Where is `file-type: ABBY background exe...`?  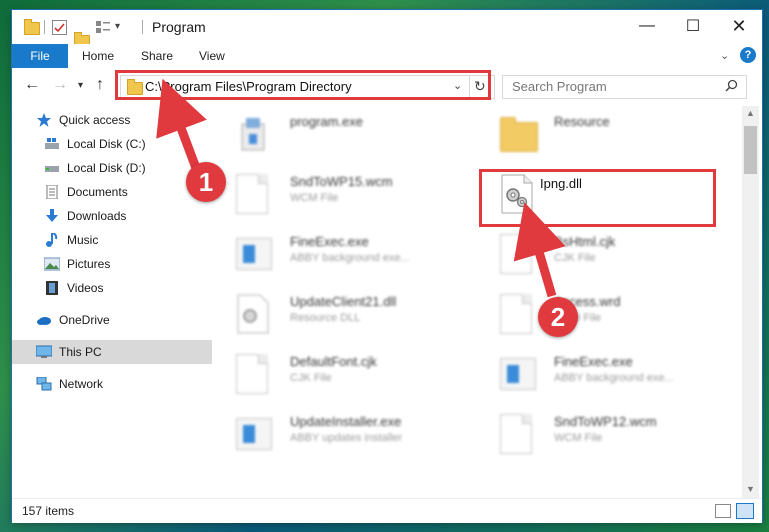
file-type: ABBY background exe... is located at coordinates (350, 258).